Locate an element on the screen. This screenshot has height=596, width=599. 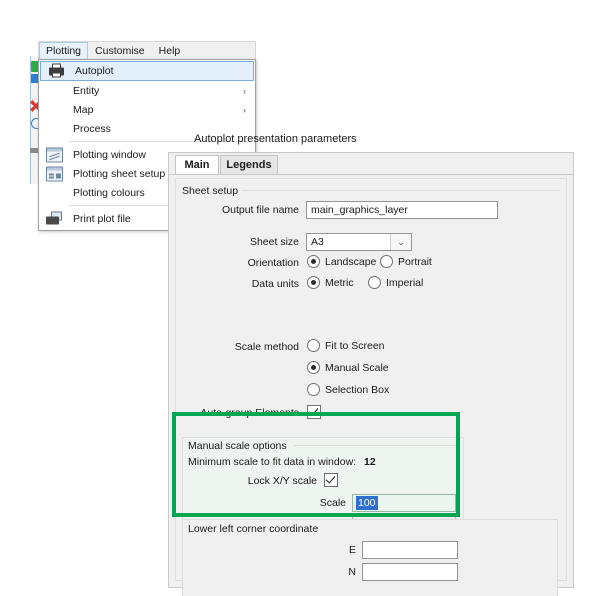
output-file-name-label: Output file name is located at coordinates (260, 210).